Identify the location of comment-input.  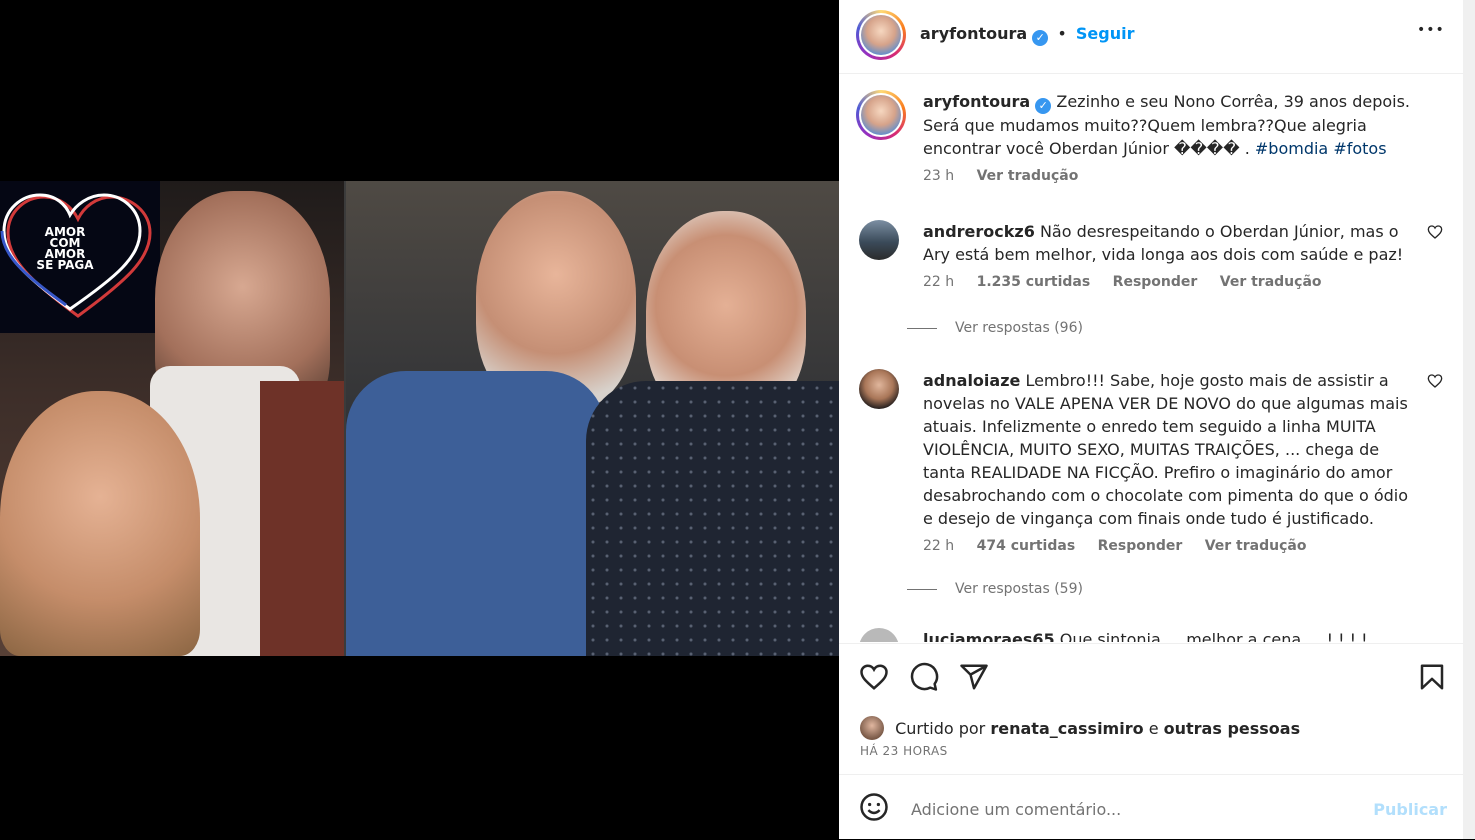
(1131, 809).